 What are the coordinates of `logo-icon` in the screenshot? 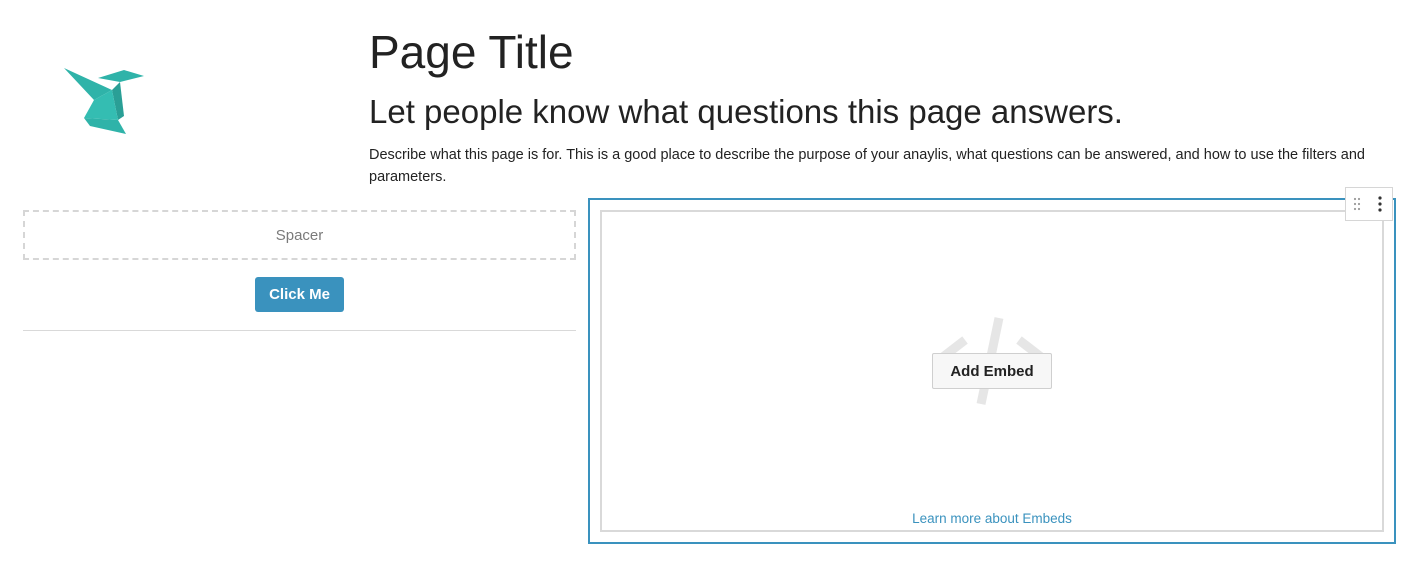 It's located at (104, 102).